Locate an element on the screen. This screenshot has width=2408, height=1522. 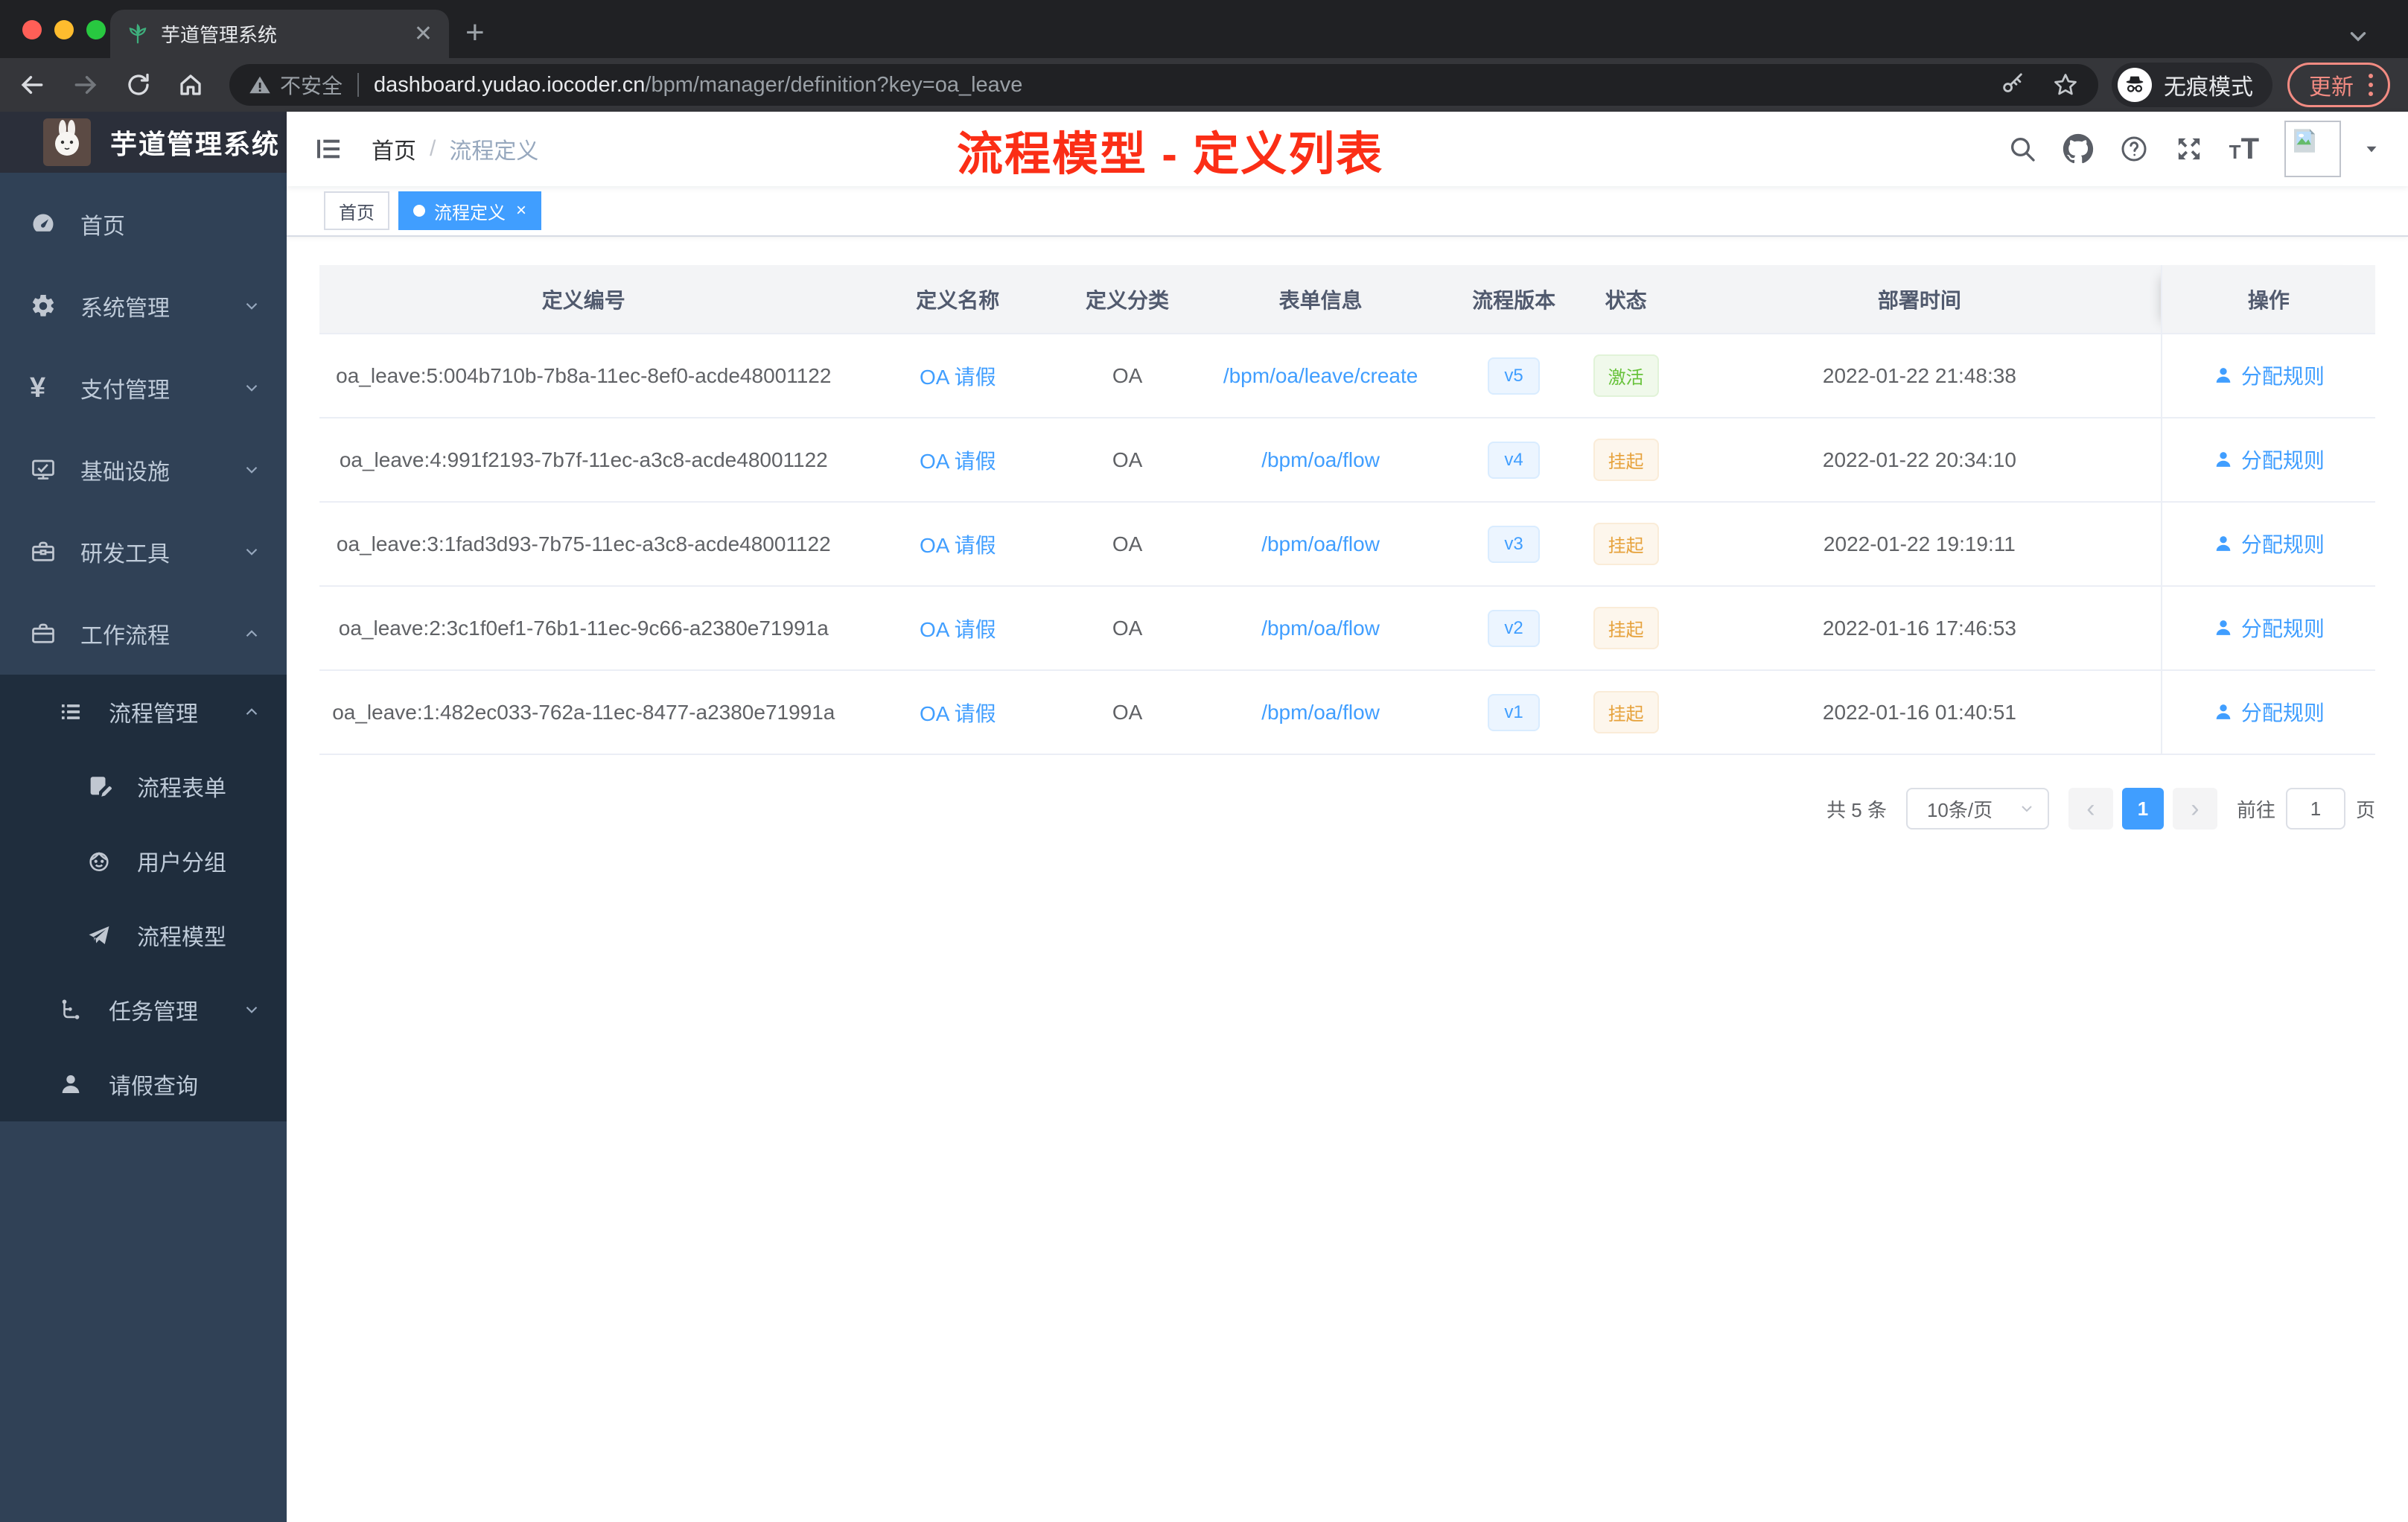
next-page-button: › is located at coordinates (2194, 809).